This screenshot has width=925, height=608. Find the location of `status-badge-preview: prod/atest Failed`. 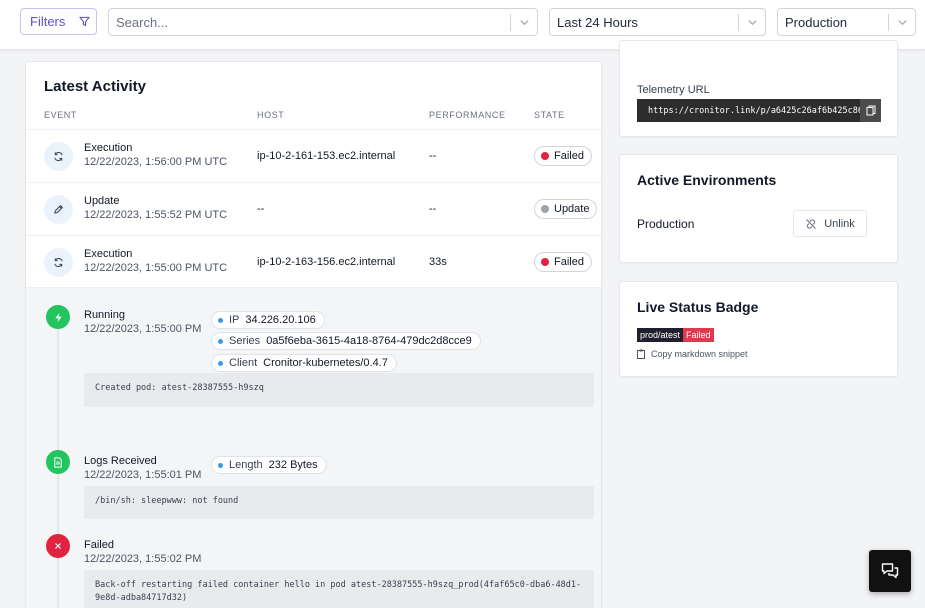

status-badge-preview: prod/atest Failed is located at coordinates (675, 335).